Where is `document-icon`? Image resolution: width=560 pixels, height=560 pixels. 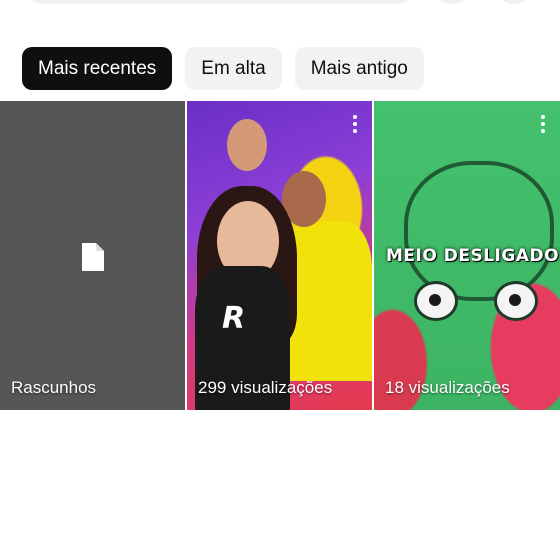
document-icon is located at coordinates (93, 257).